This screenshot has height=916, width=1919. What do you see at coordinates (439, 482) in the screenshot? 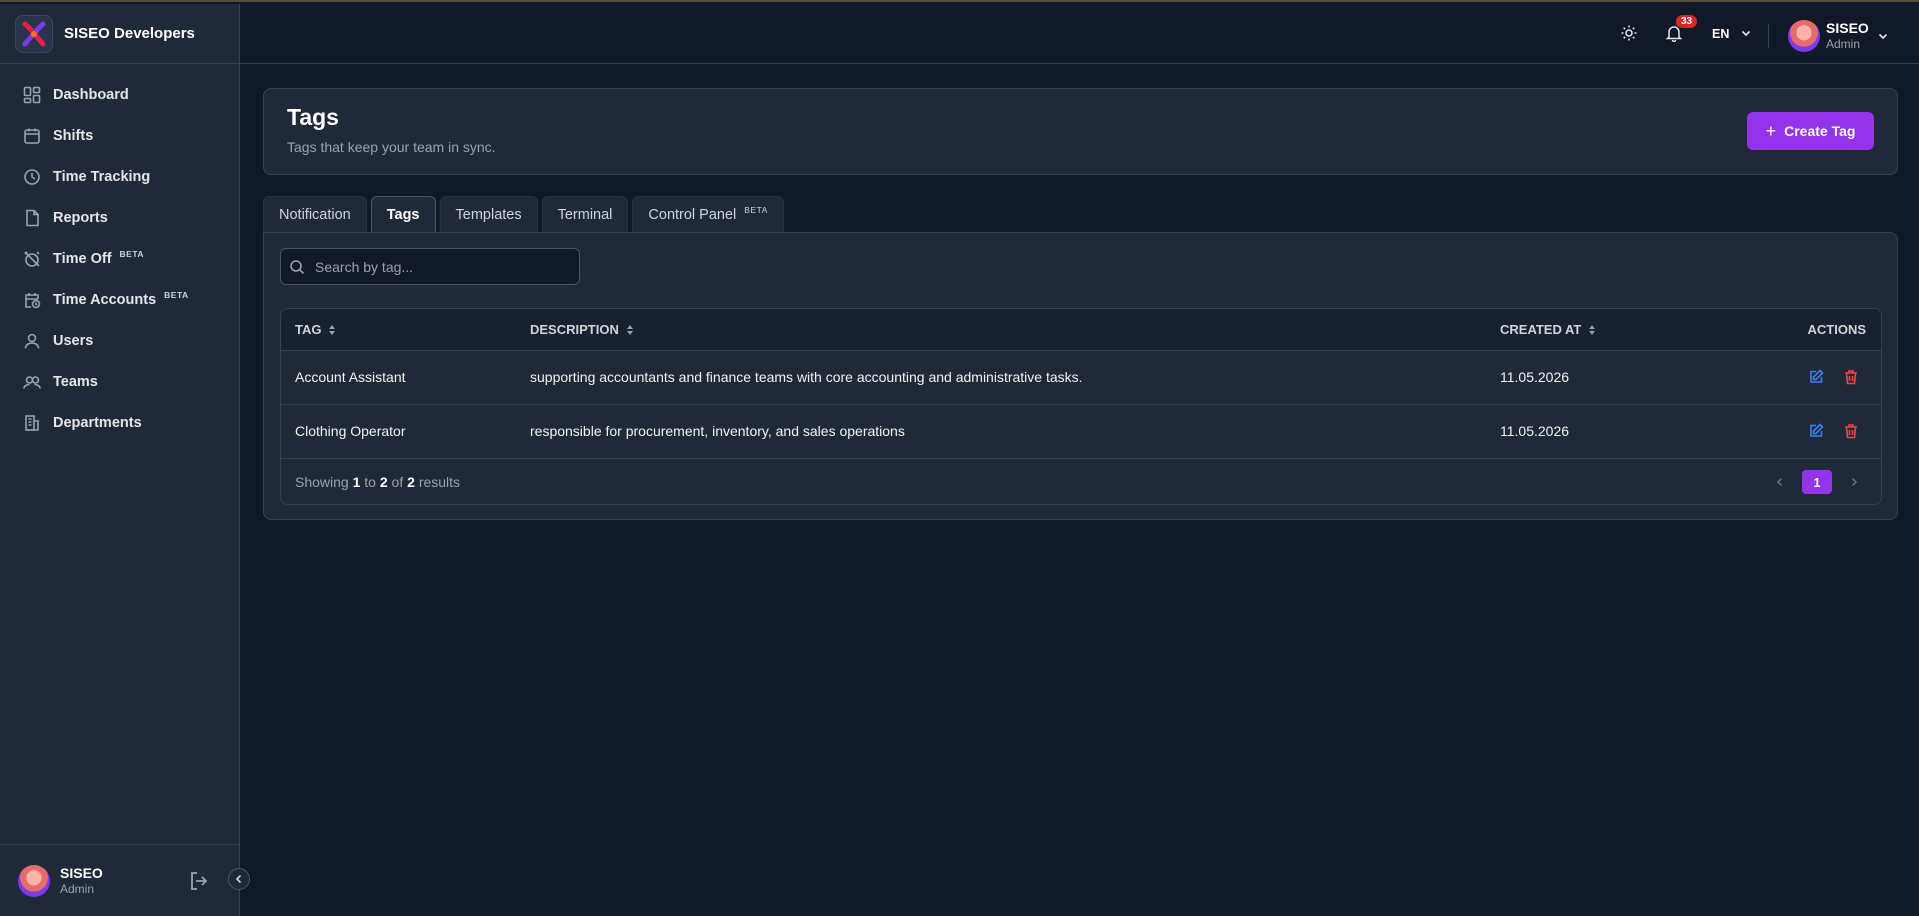
I see `summary-text: results` at bounding box center [439, 482].